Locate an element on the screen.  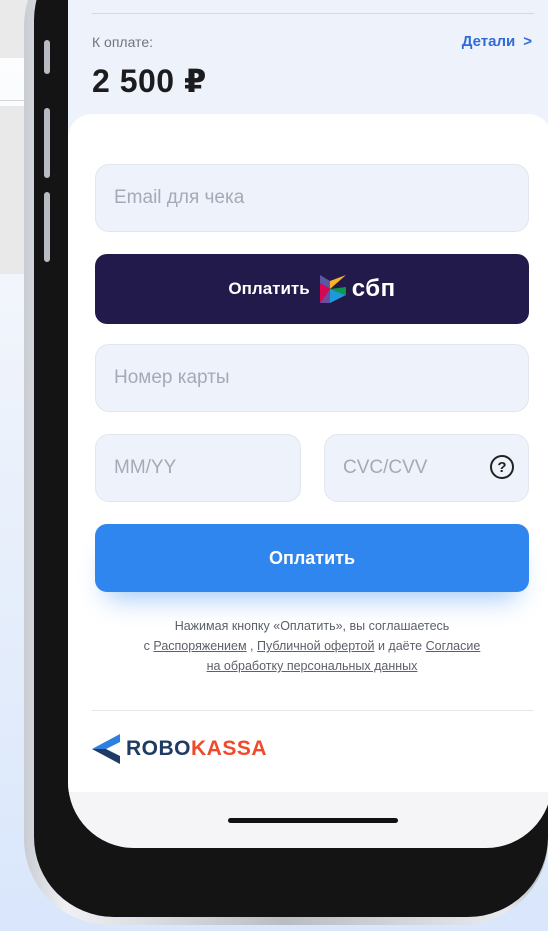
footer-divider is located at coordinates (313, 710).